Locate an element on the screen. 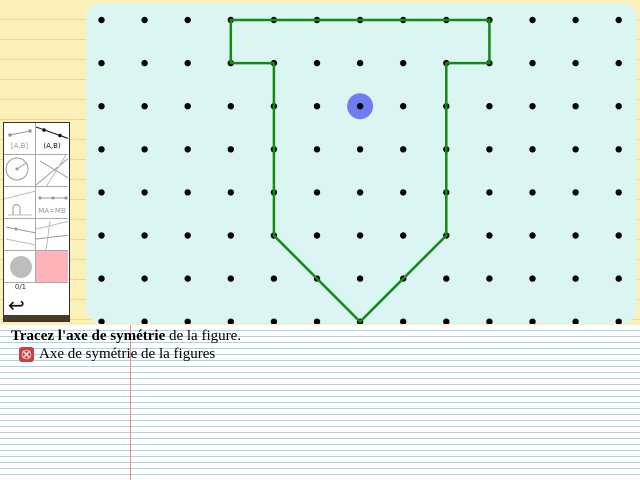  line-tool: (A,B) is located at coordinates (52, 139).